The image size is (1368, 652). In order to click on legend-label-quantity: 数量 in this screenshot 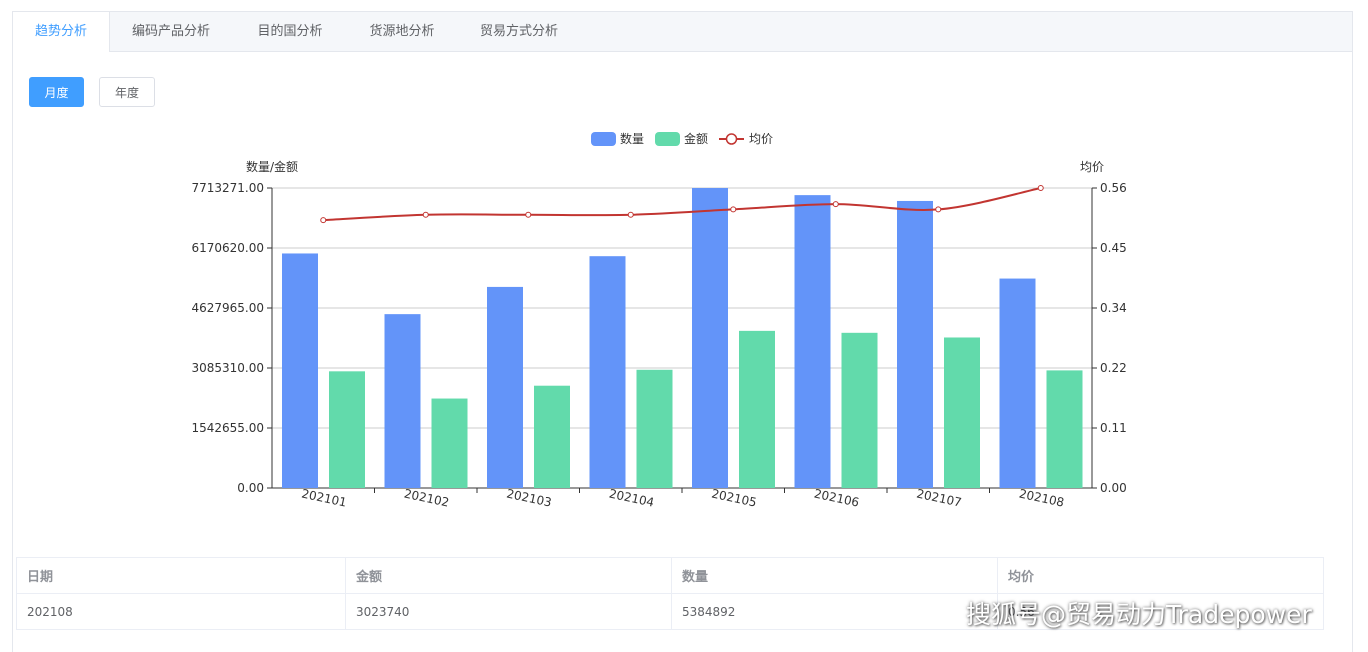, I will do `click(632, 138)`.